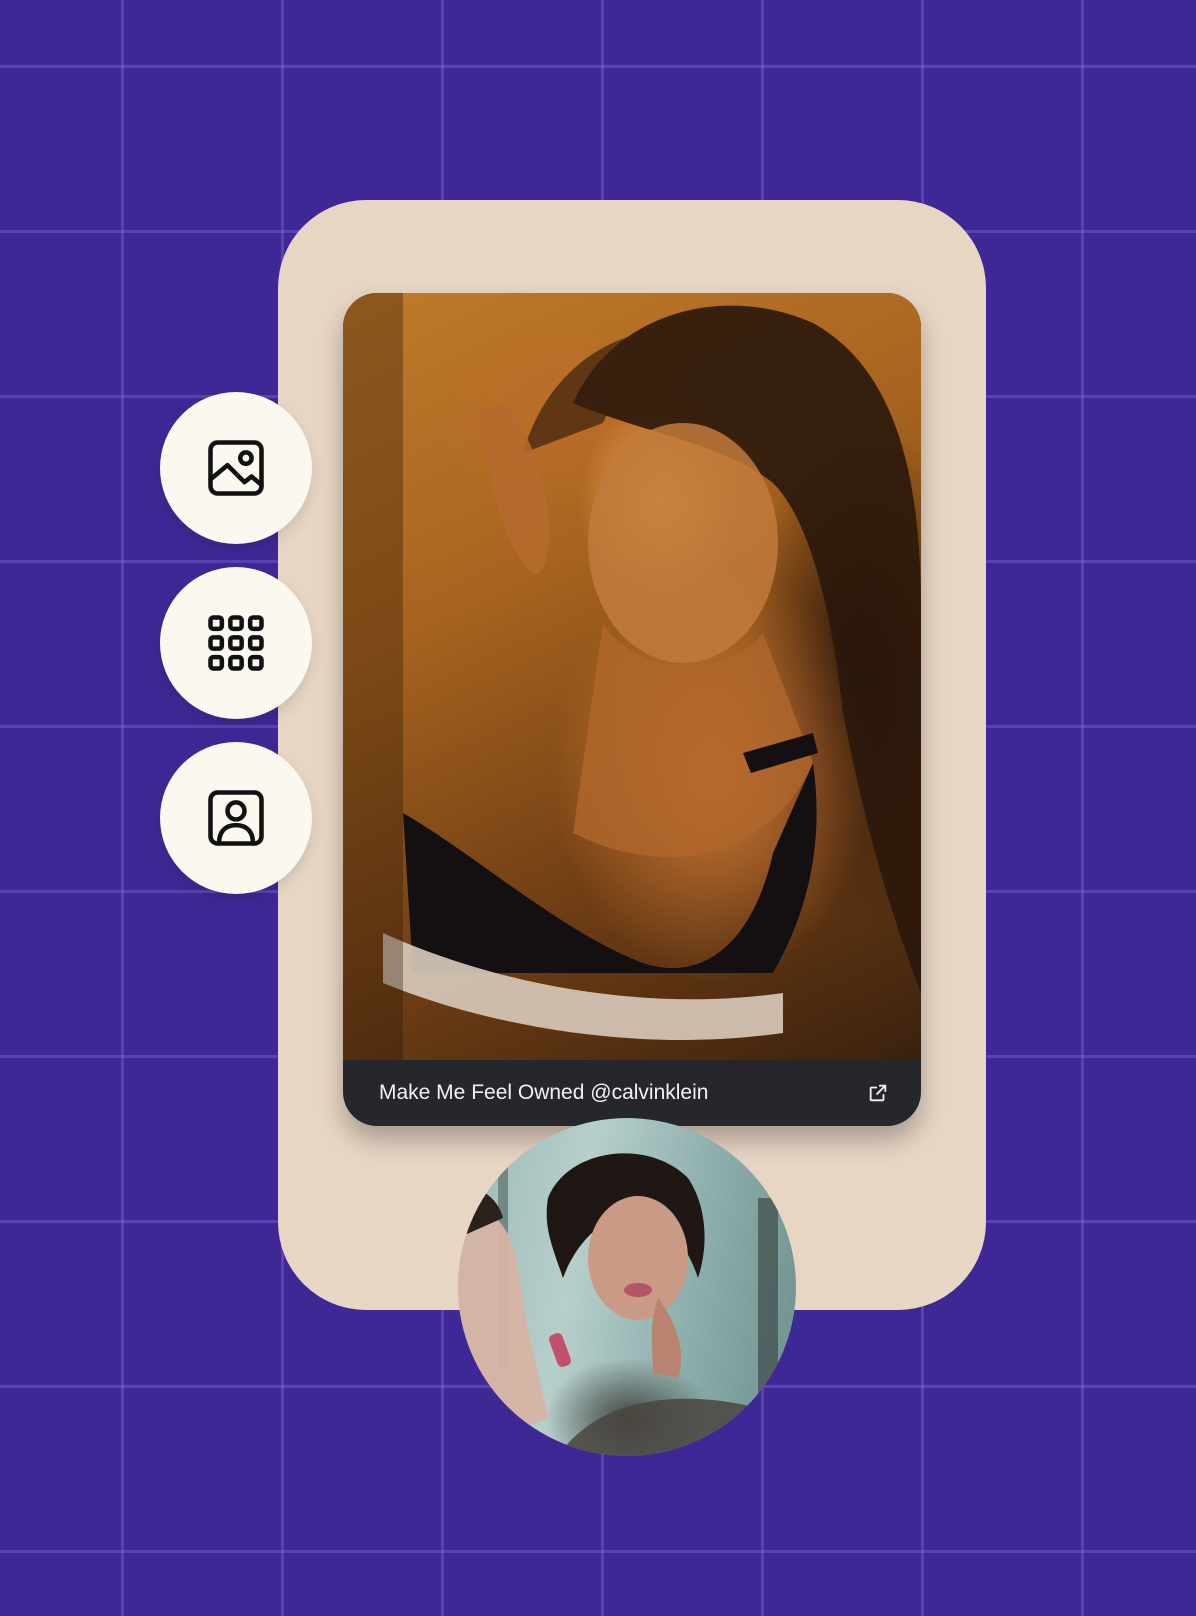 This screenshot has width=1196, height=1616. I want to click on external-link-icon, so click(878, 1093).